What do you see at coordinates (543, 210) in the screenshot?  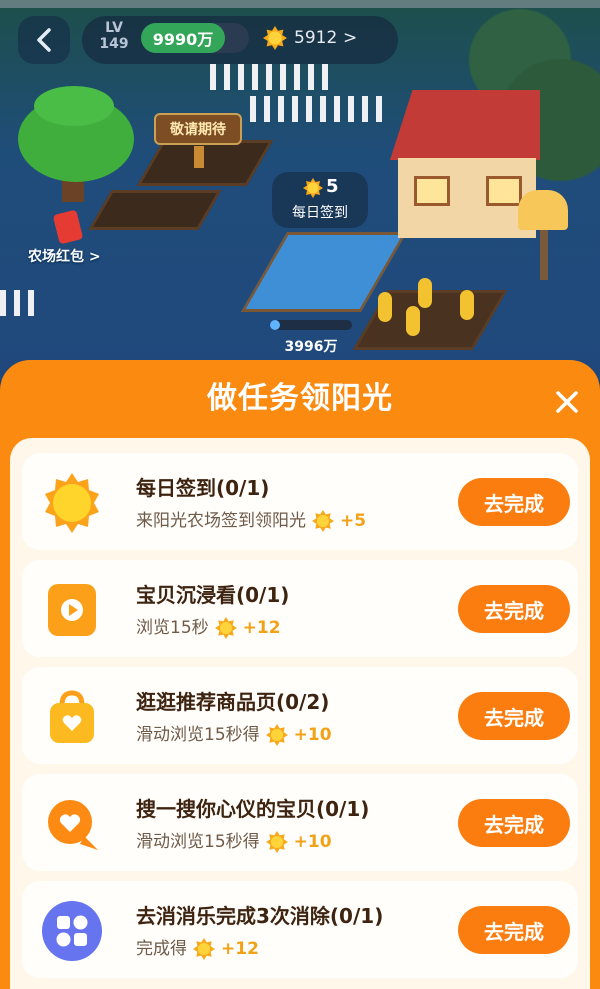 I see `mailbox` at bounding box center [543, 210].